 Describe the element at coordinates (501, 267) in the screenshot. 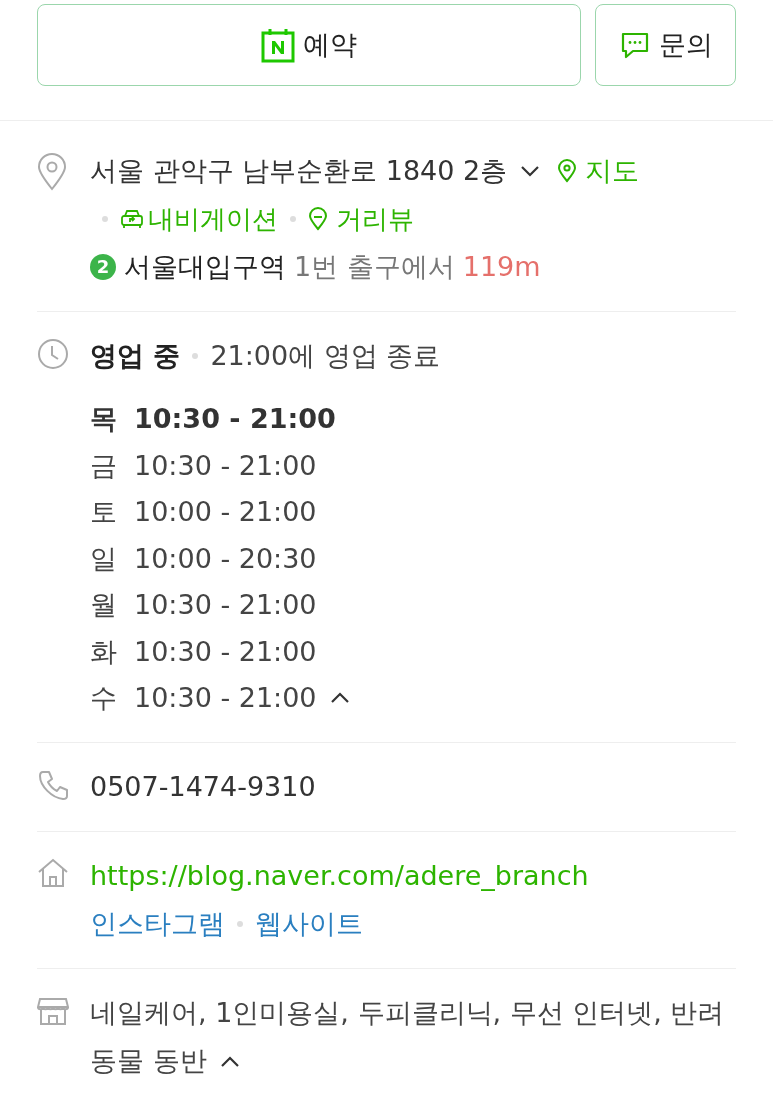

I see `distance-text: 119m` at that location.